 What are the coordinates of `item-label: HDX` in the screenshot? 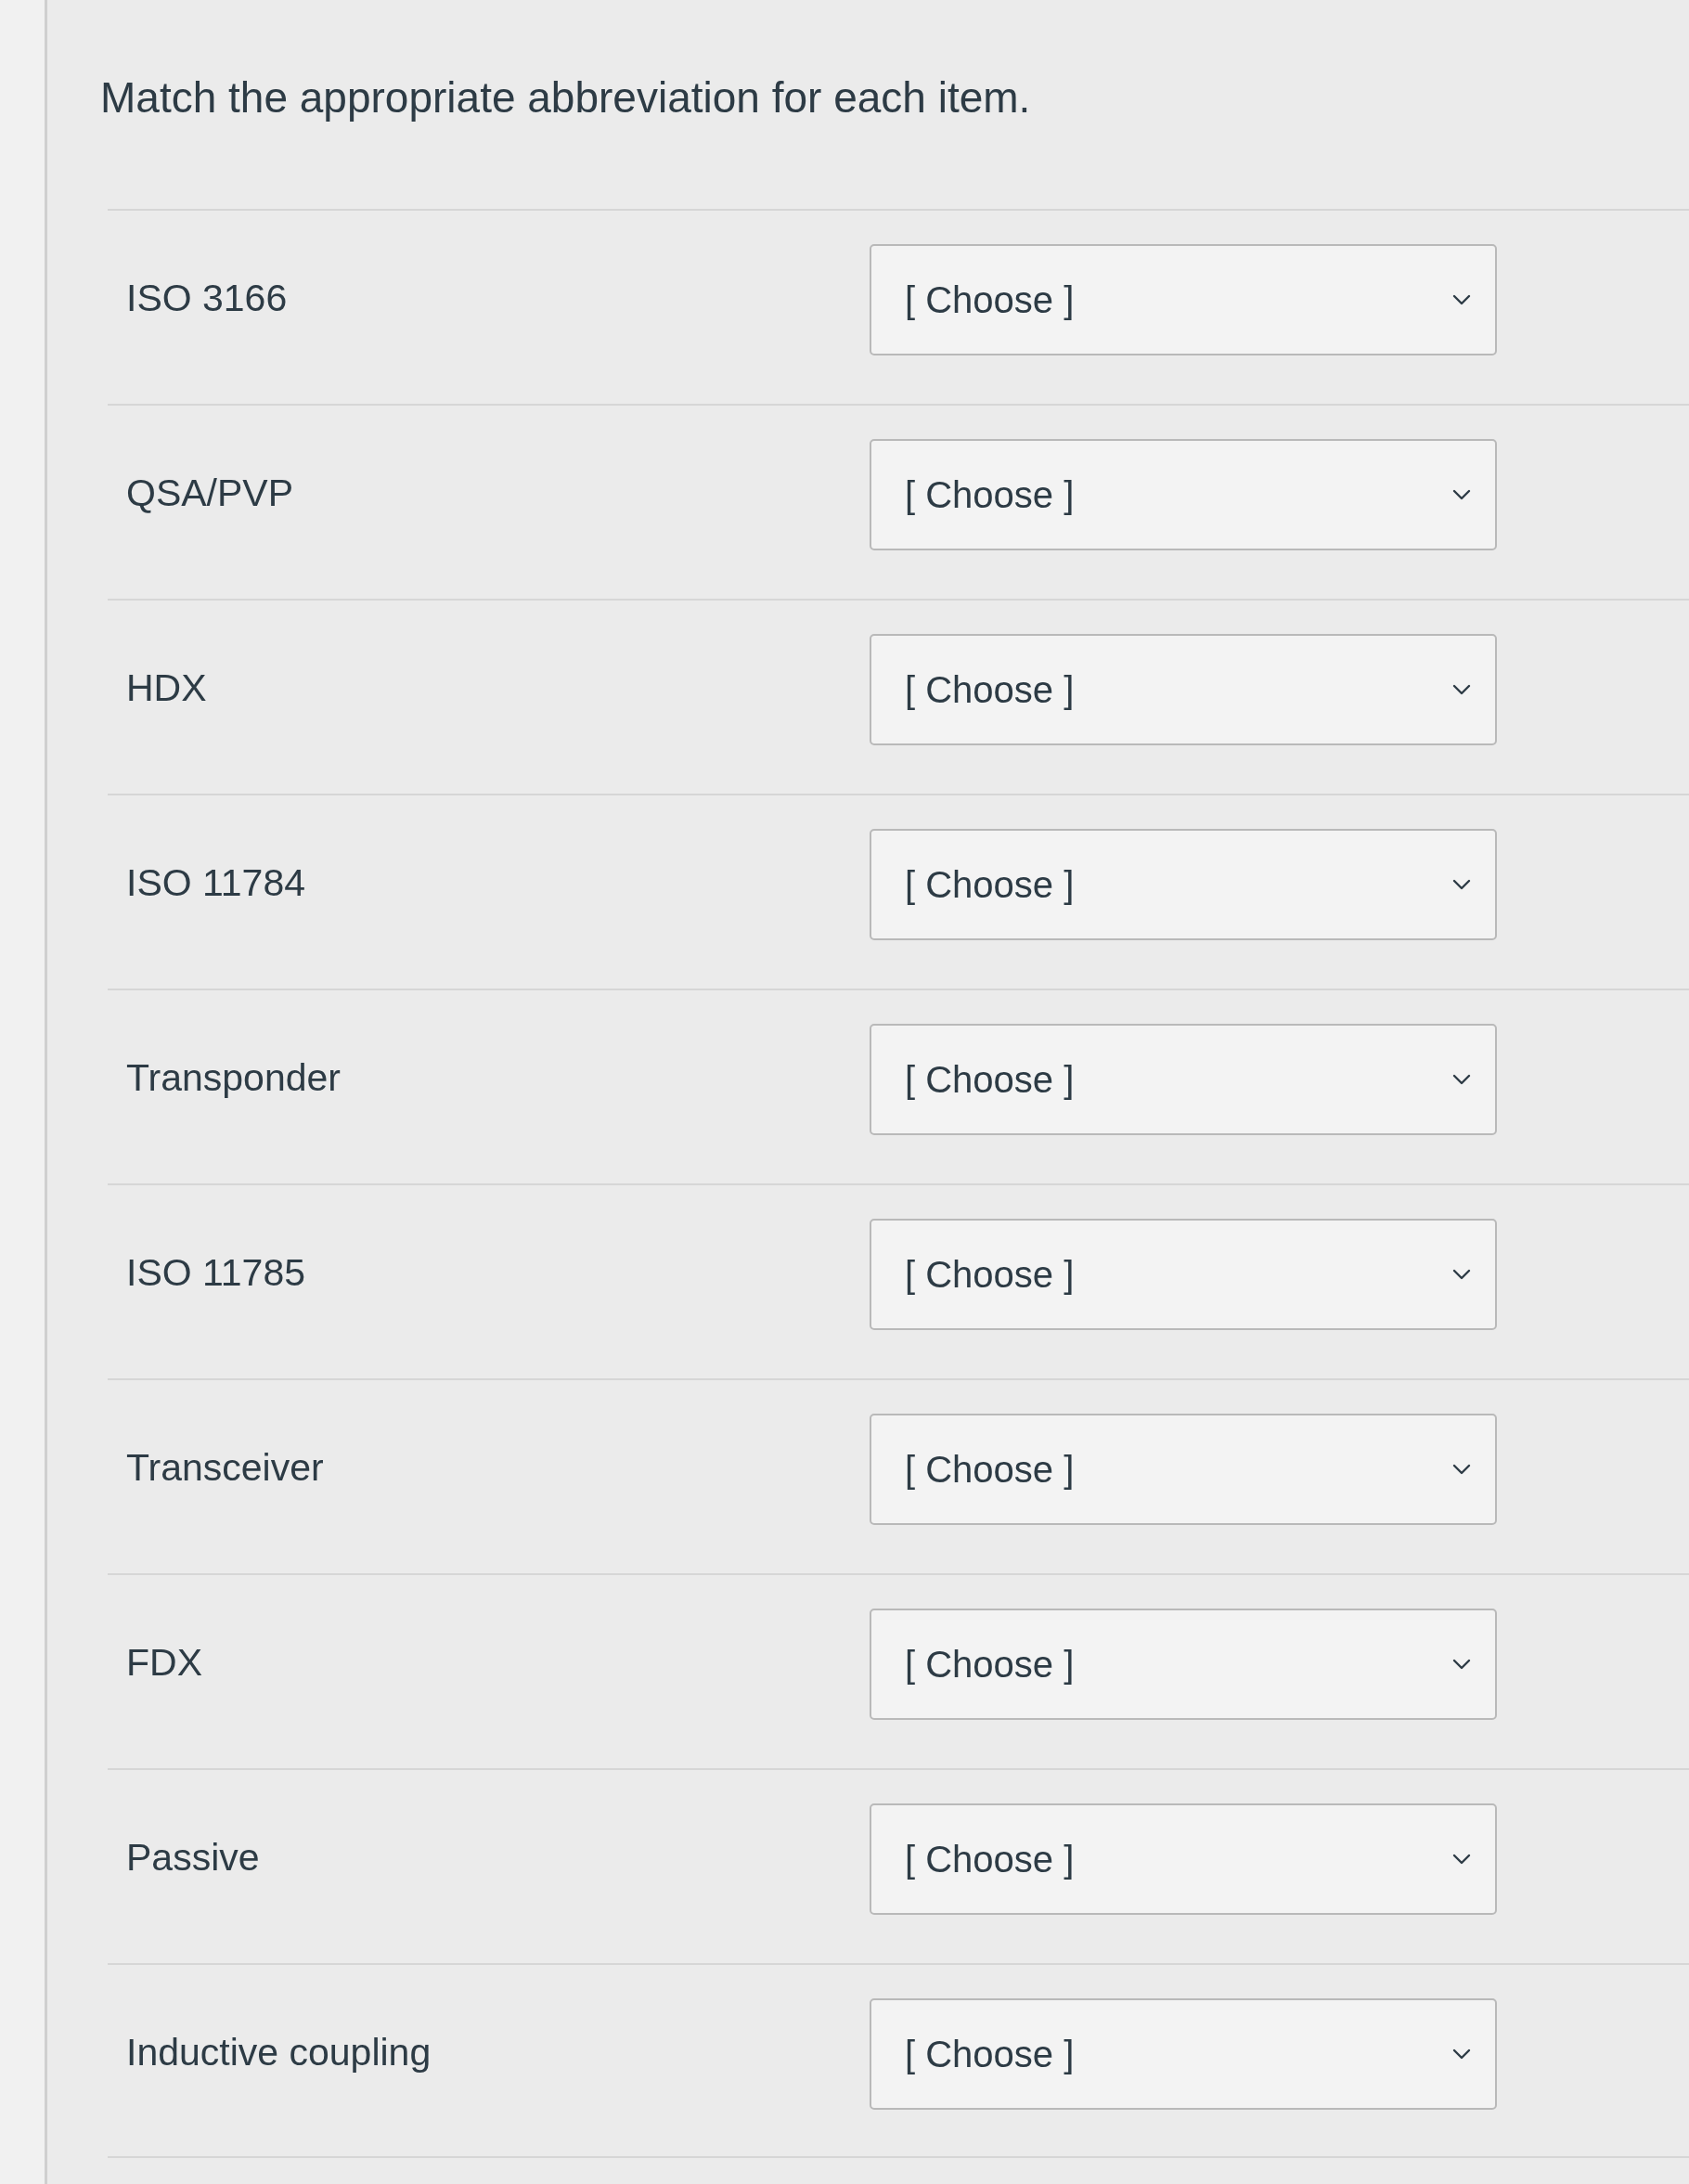 It's located at (166, 688).